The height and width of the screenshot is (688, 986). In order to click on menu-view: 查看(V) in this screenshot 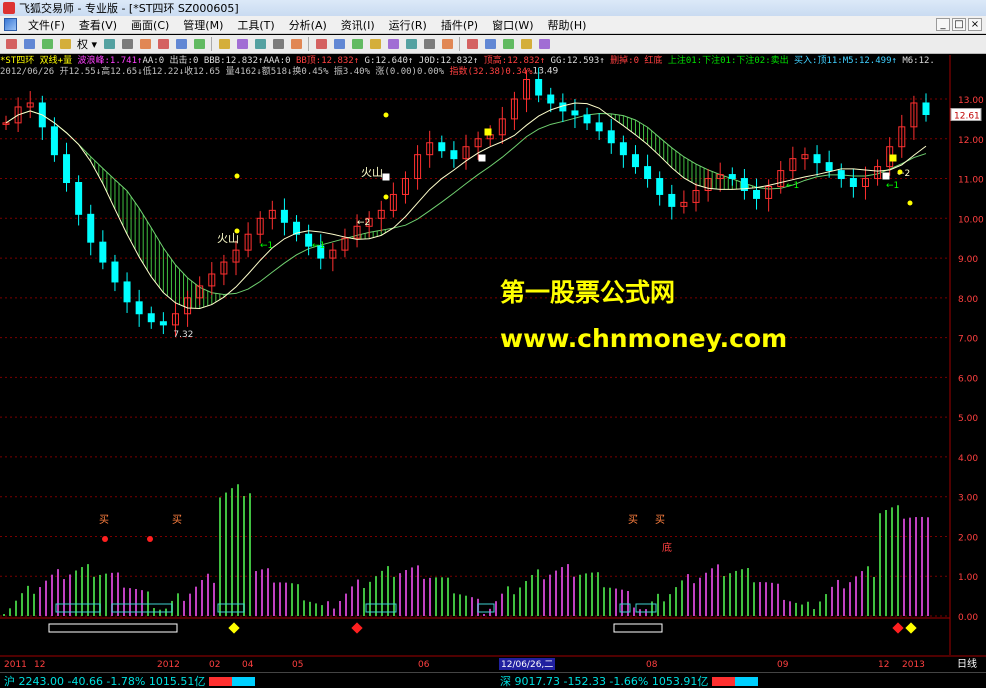, I will do `click(98, 25)`.